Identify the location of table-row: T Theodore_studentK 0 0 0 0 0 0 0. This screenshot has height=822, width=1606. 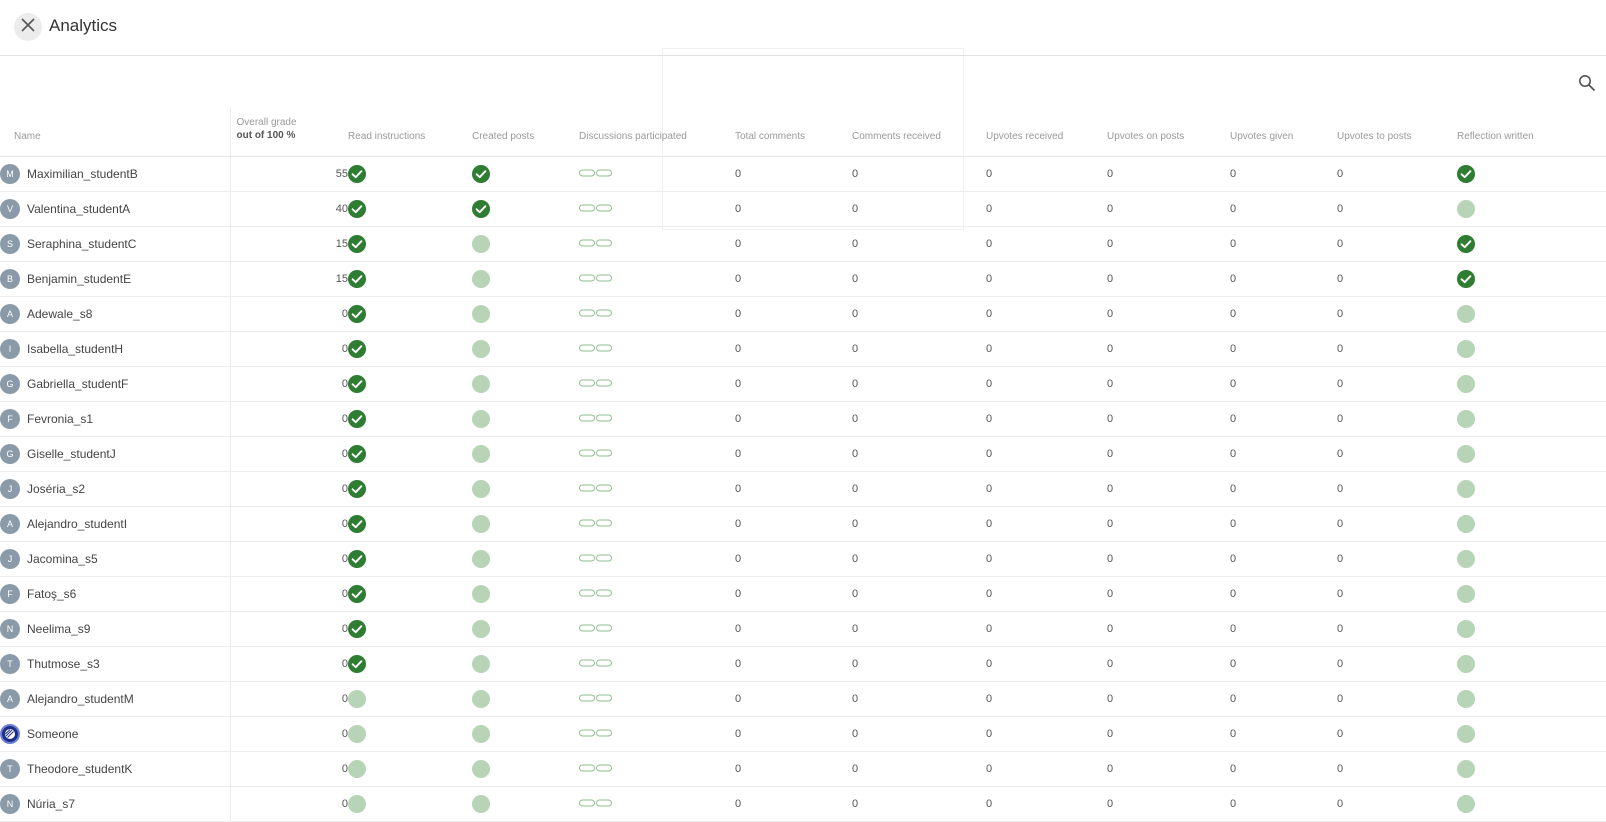
(803, 769).